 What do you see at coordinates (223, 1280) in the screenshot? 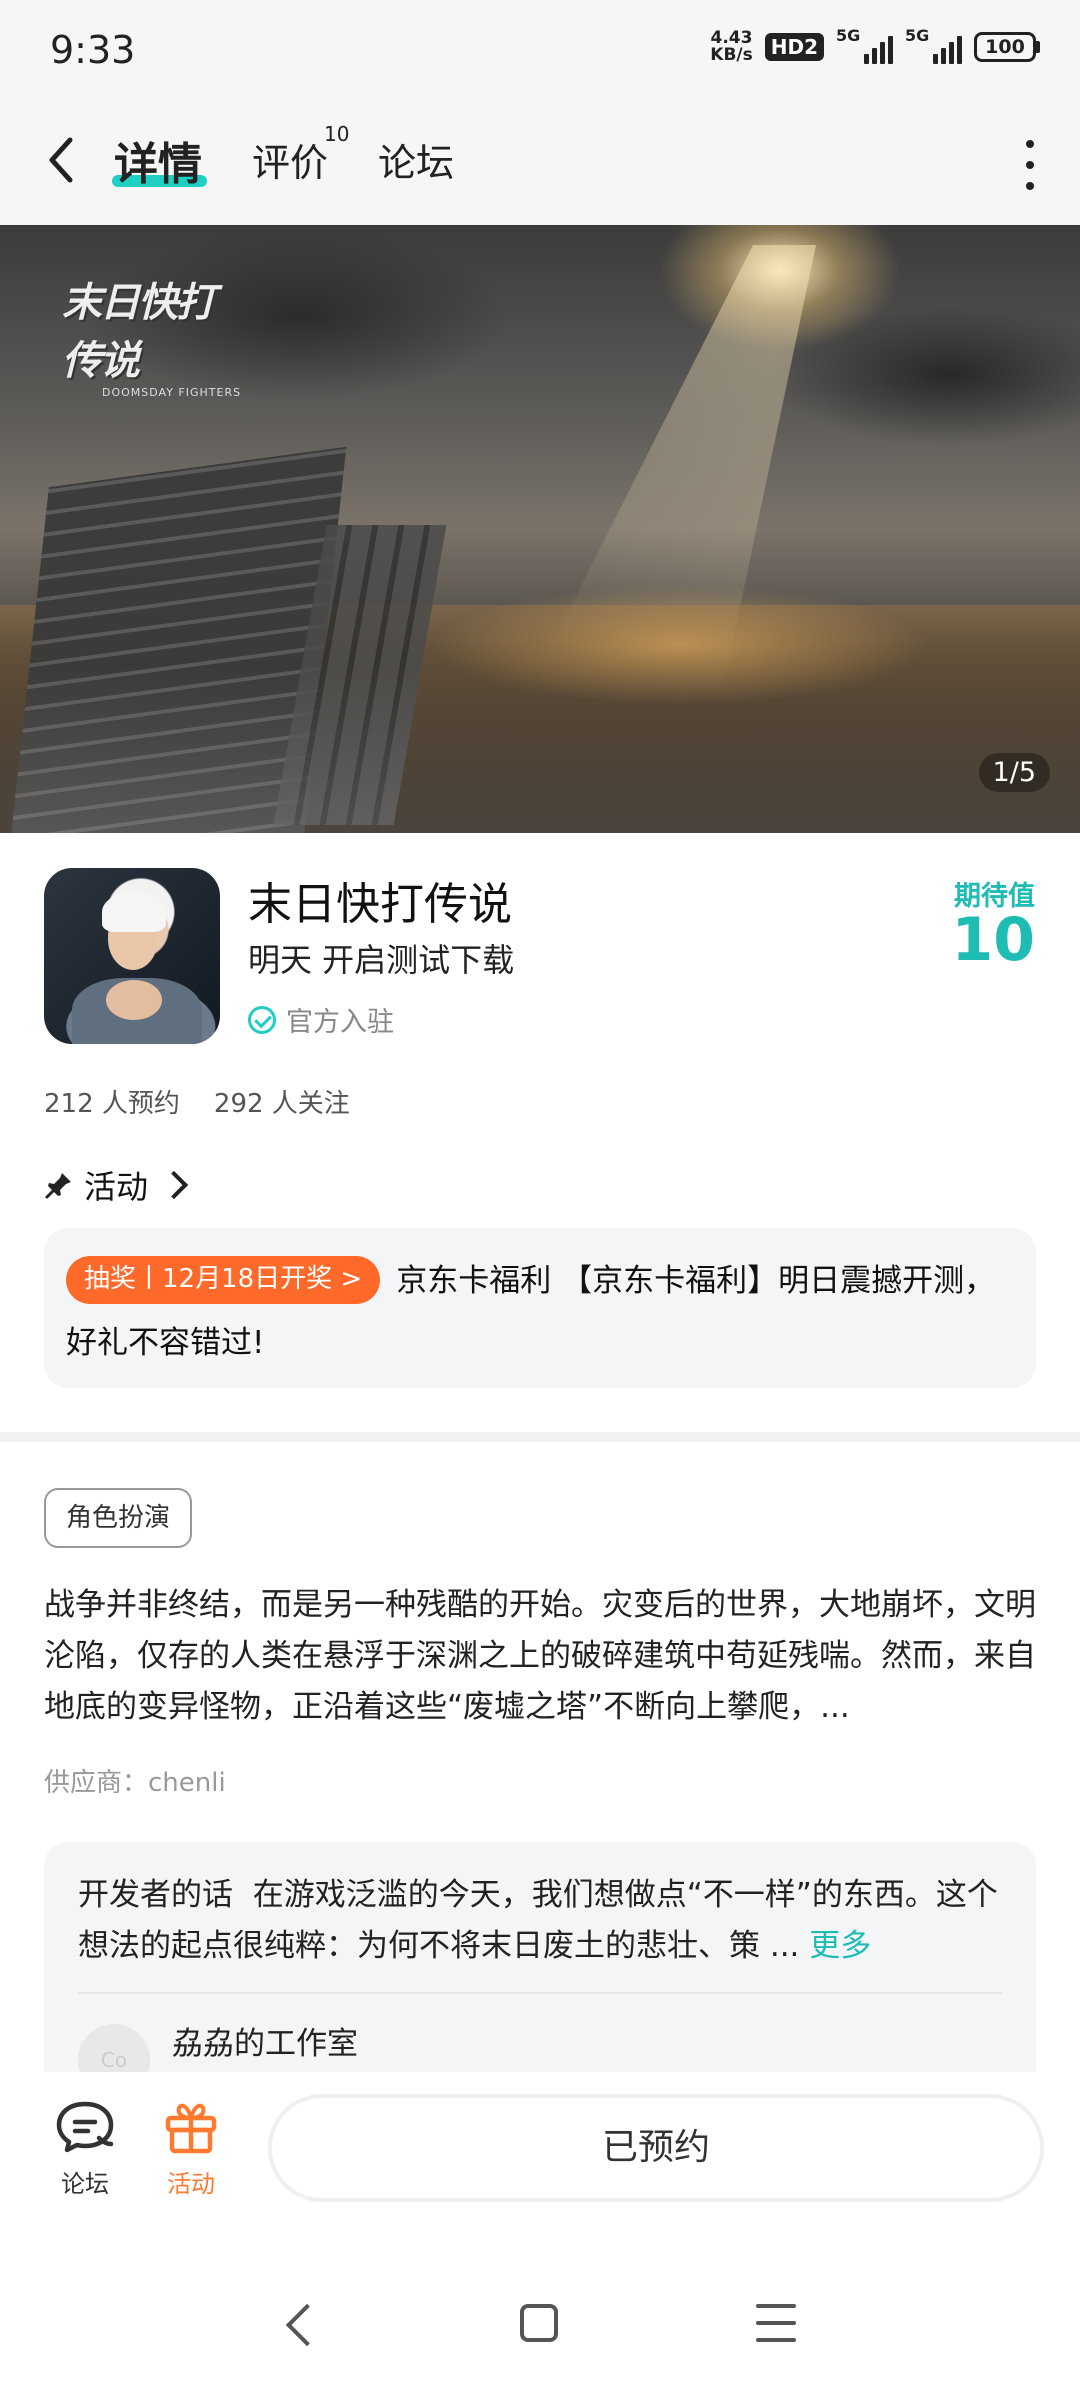
I see `lottery-tag: 抽奖丨12月18日开奖 >` at bounding box center [223, 1280].